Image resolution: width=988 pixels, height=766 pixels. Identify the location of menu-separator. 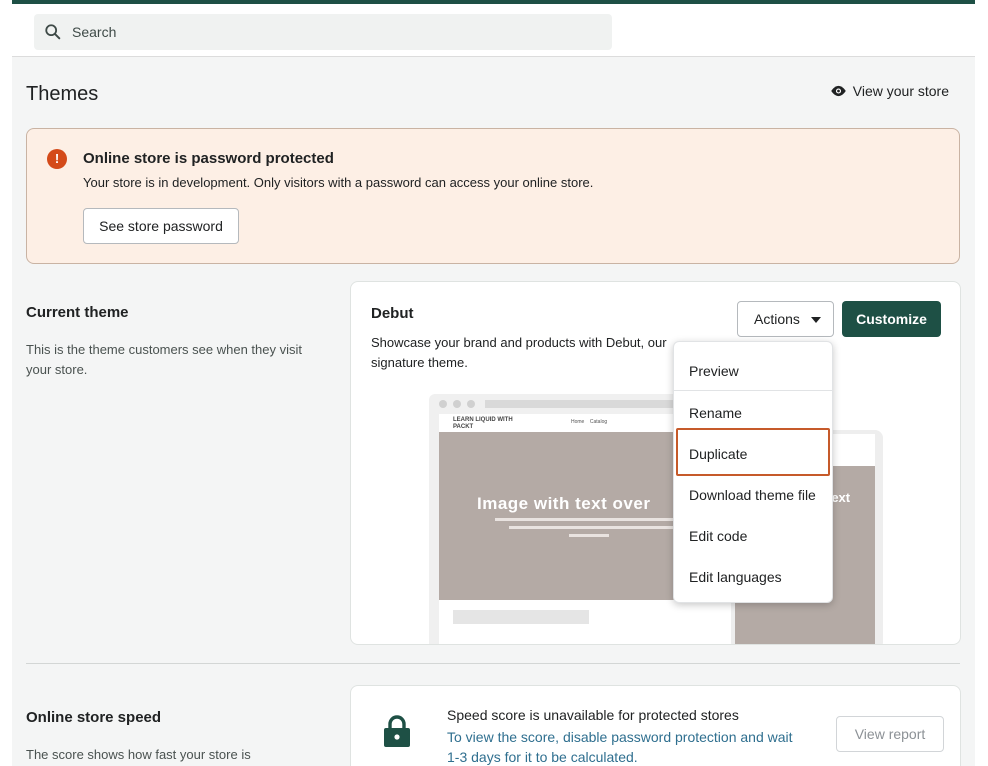
(753, 390).